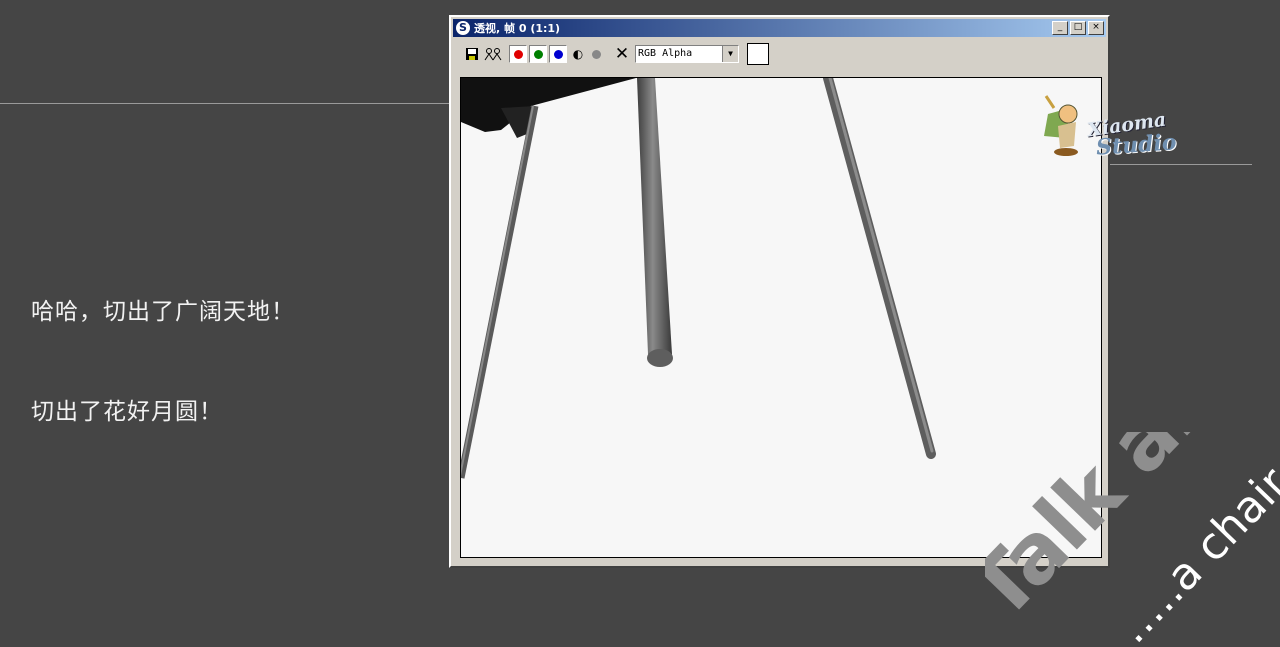 The height and width of the screenshot is (647, 1280). Describe the element at coordinates (622, 54) in the screenshot. I see `clear-icon: ✕` at that location.